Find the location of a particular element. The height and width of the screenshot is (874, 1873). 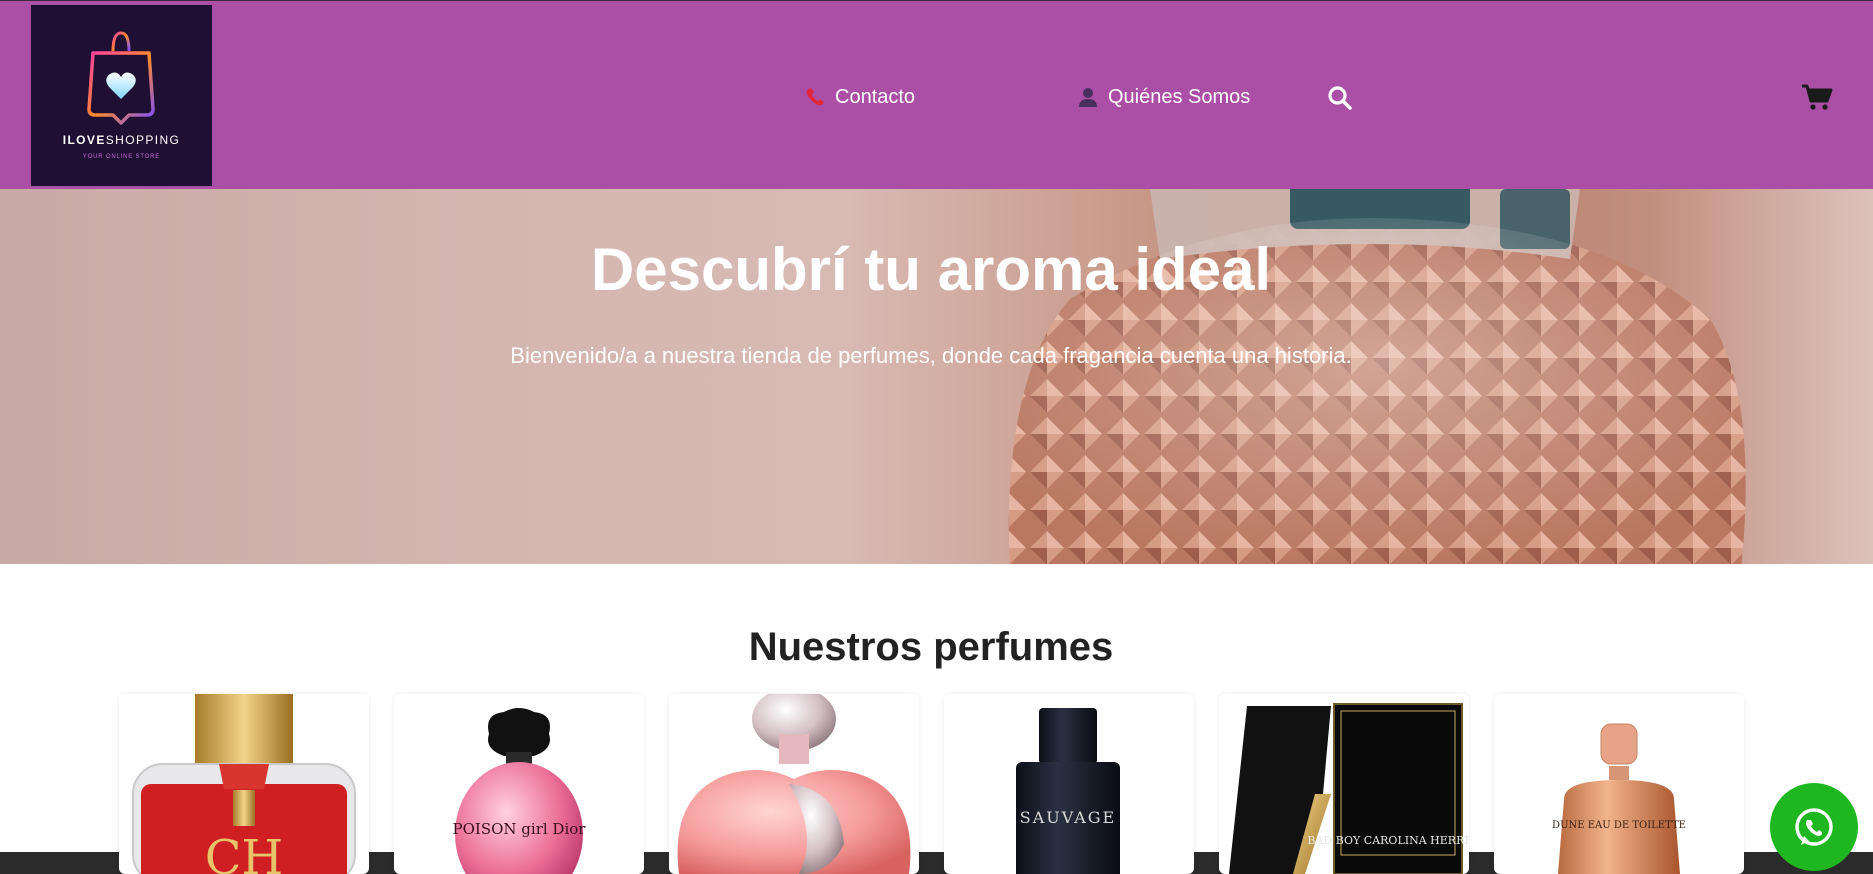

brand-logo: ILOVESHOPPING YOUR ONLINE STORE is located at coordinates (121, 95).